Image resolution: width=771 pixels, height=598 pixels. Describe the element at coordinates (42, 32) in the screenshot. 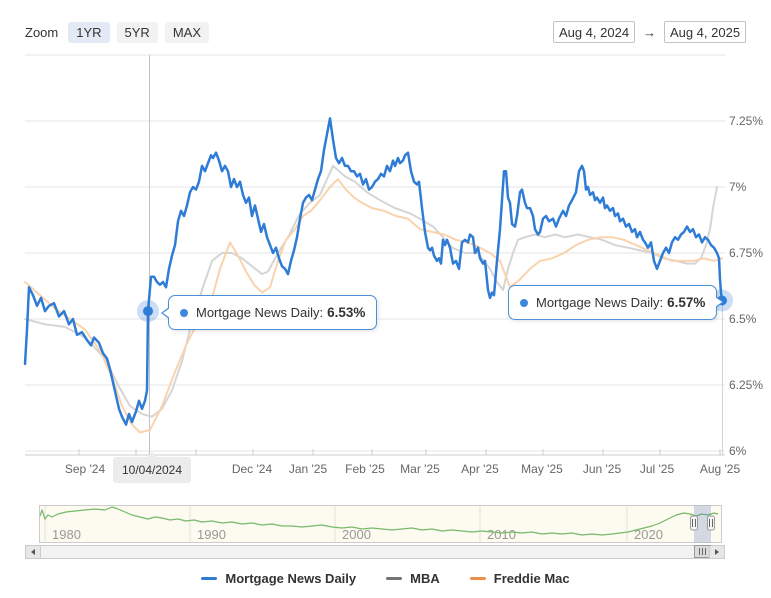

I see `zoom-label: Zoom` at that location.